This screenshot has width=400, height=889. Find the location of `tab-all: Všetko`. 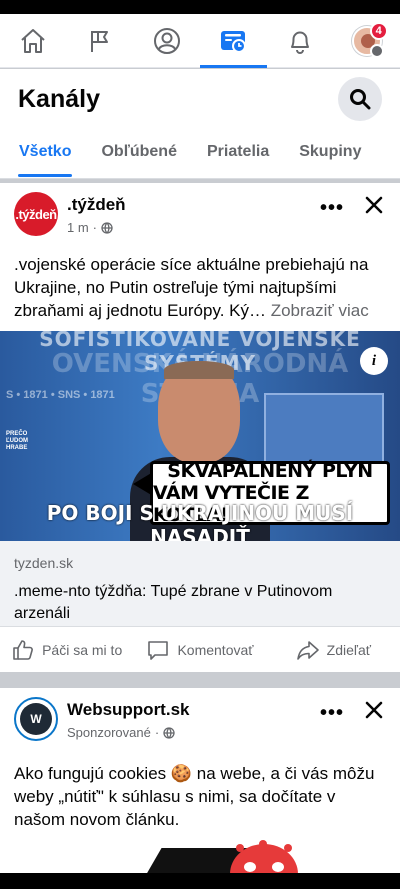

tab-all: Všetko is located at coordinates (45, 156).